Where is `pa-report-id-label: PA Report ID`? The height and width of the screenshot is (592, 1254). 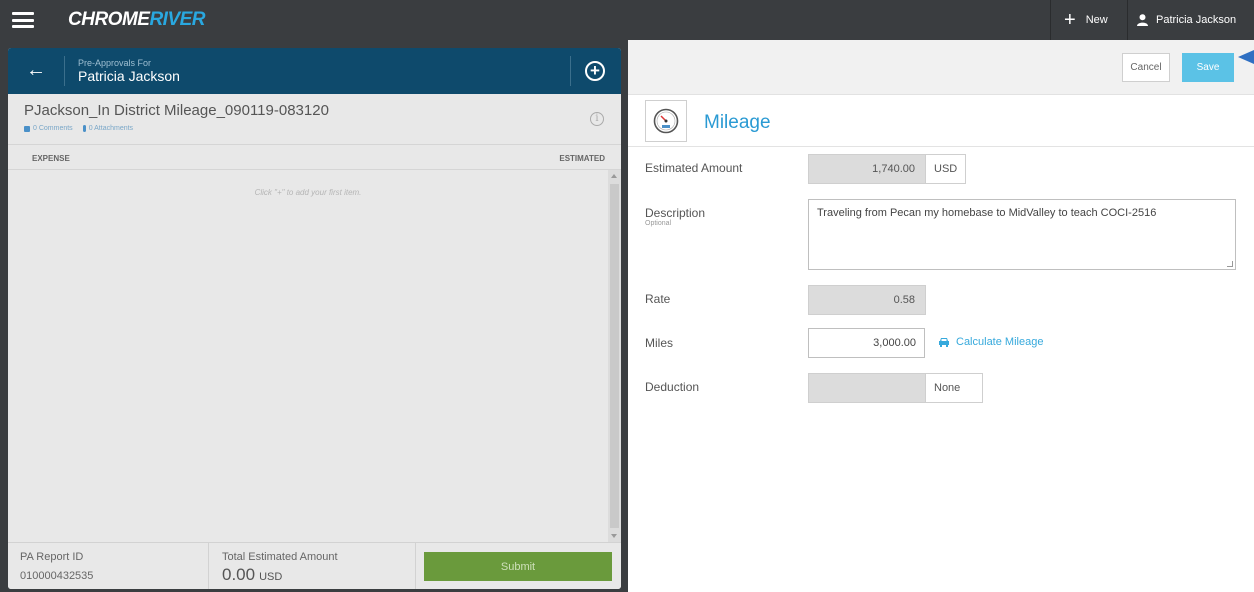 pa-report-id-label: PA Report ID is located at coordinates (52, 557).